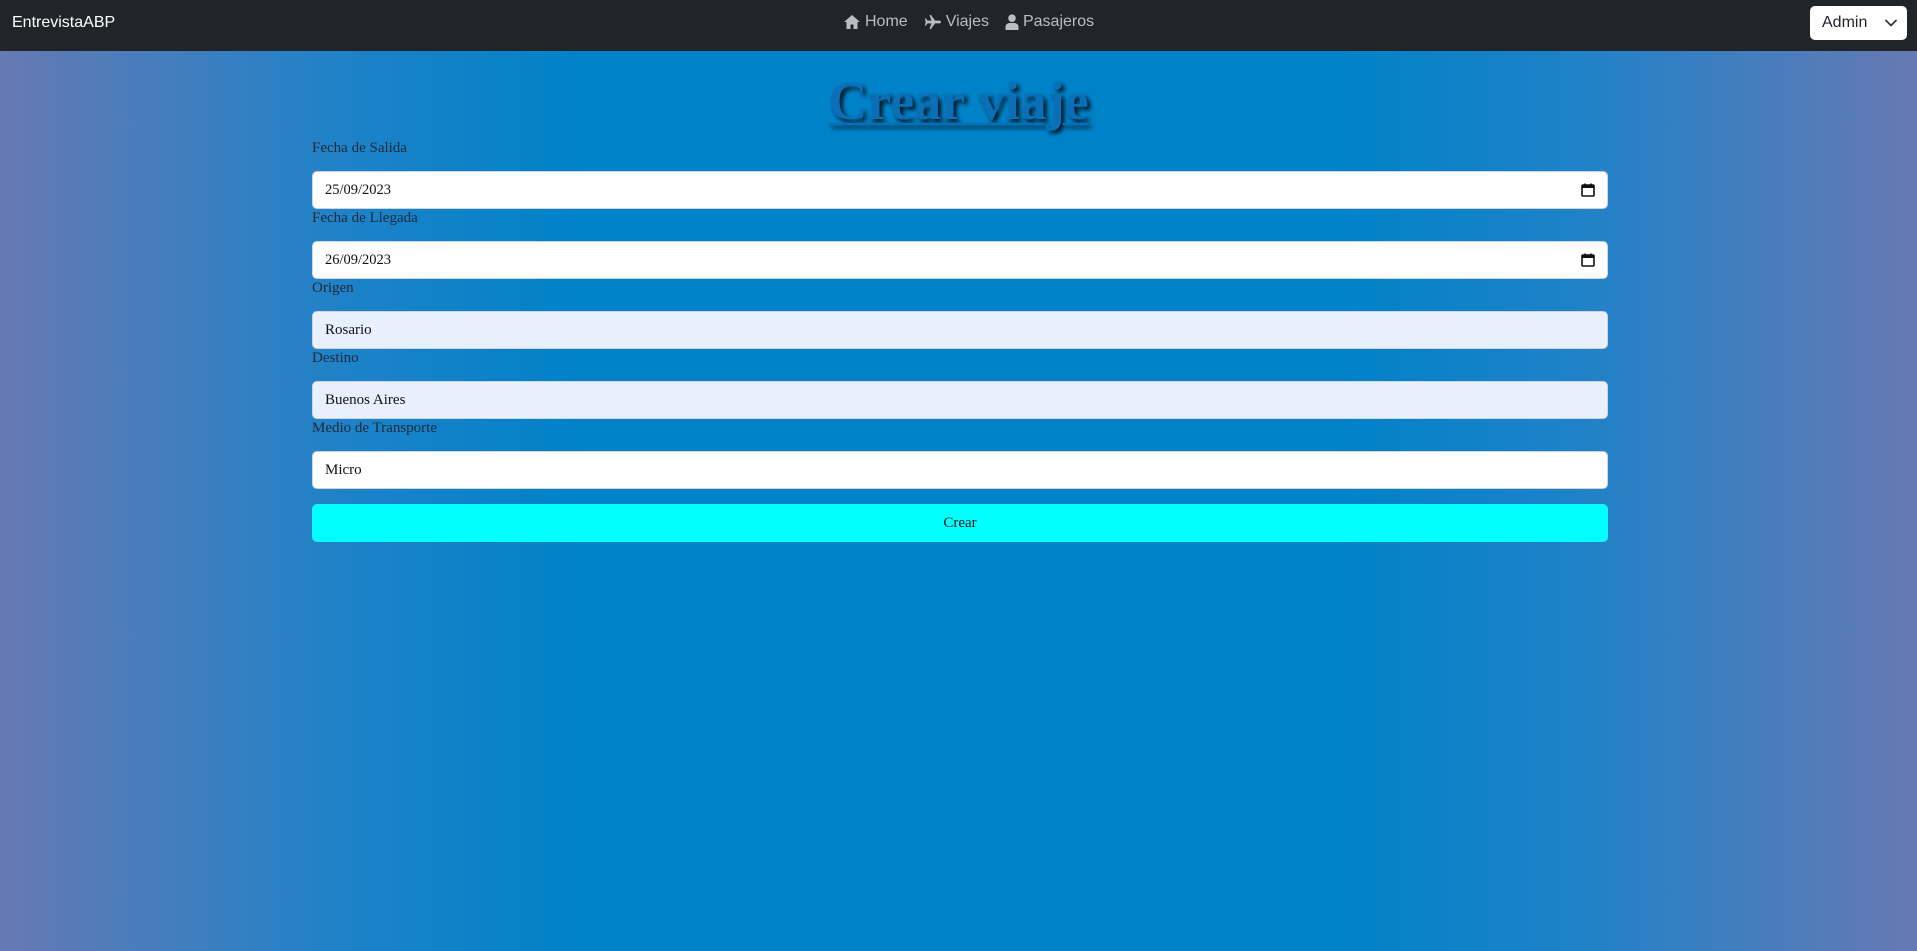 This screenshot has width=1917, height=951. I want to click on nav-link-viajes: Viajes, so click(956, 22).